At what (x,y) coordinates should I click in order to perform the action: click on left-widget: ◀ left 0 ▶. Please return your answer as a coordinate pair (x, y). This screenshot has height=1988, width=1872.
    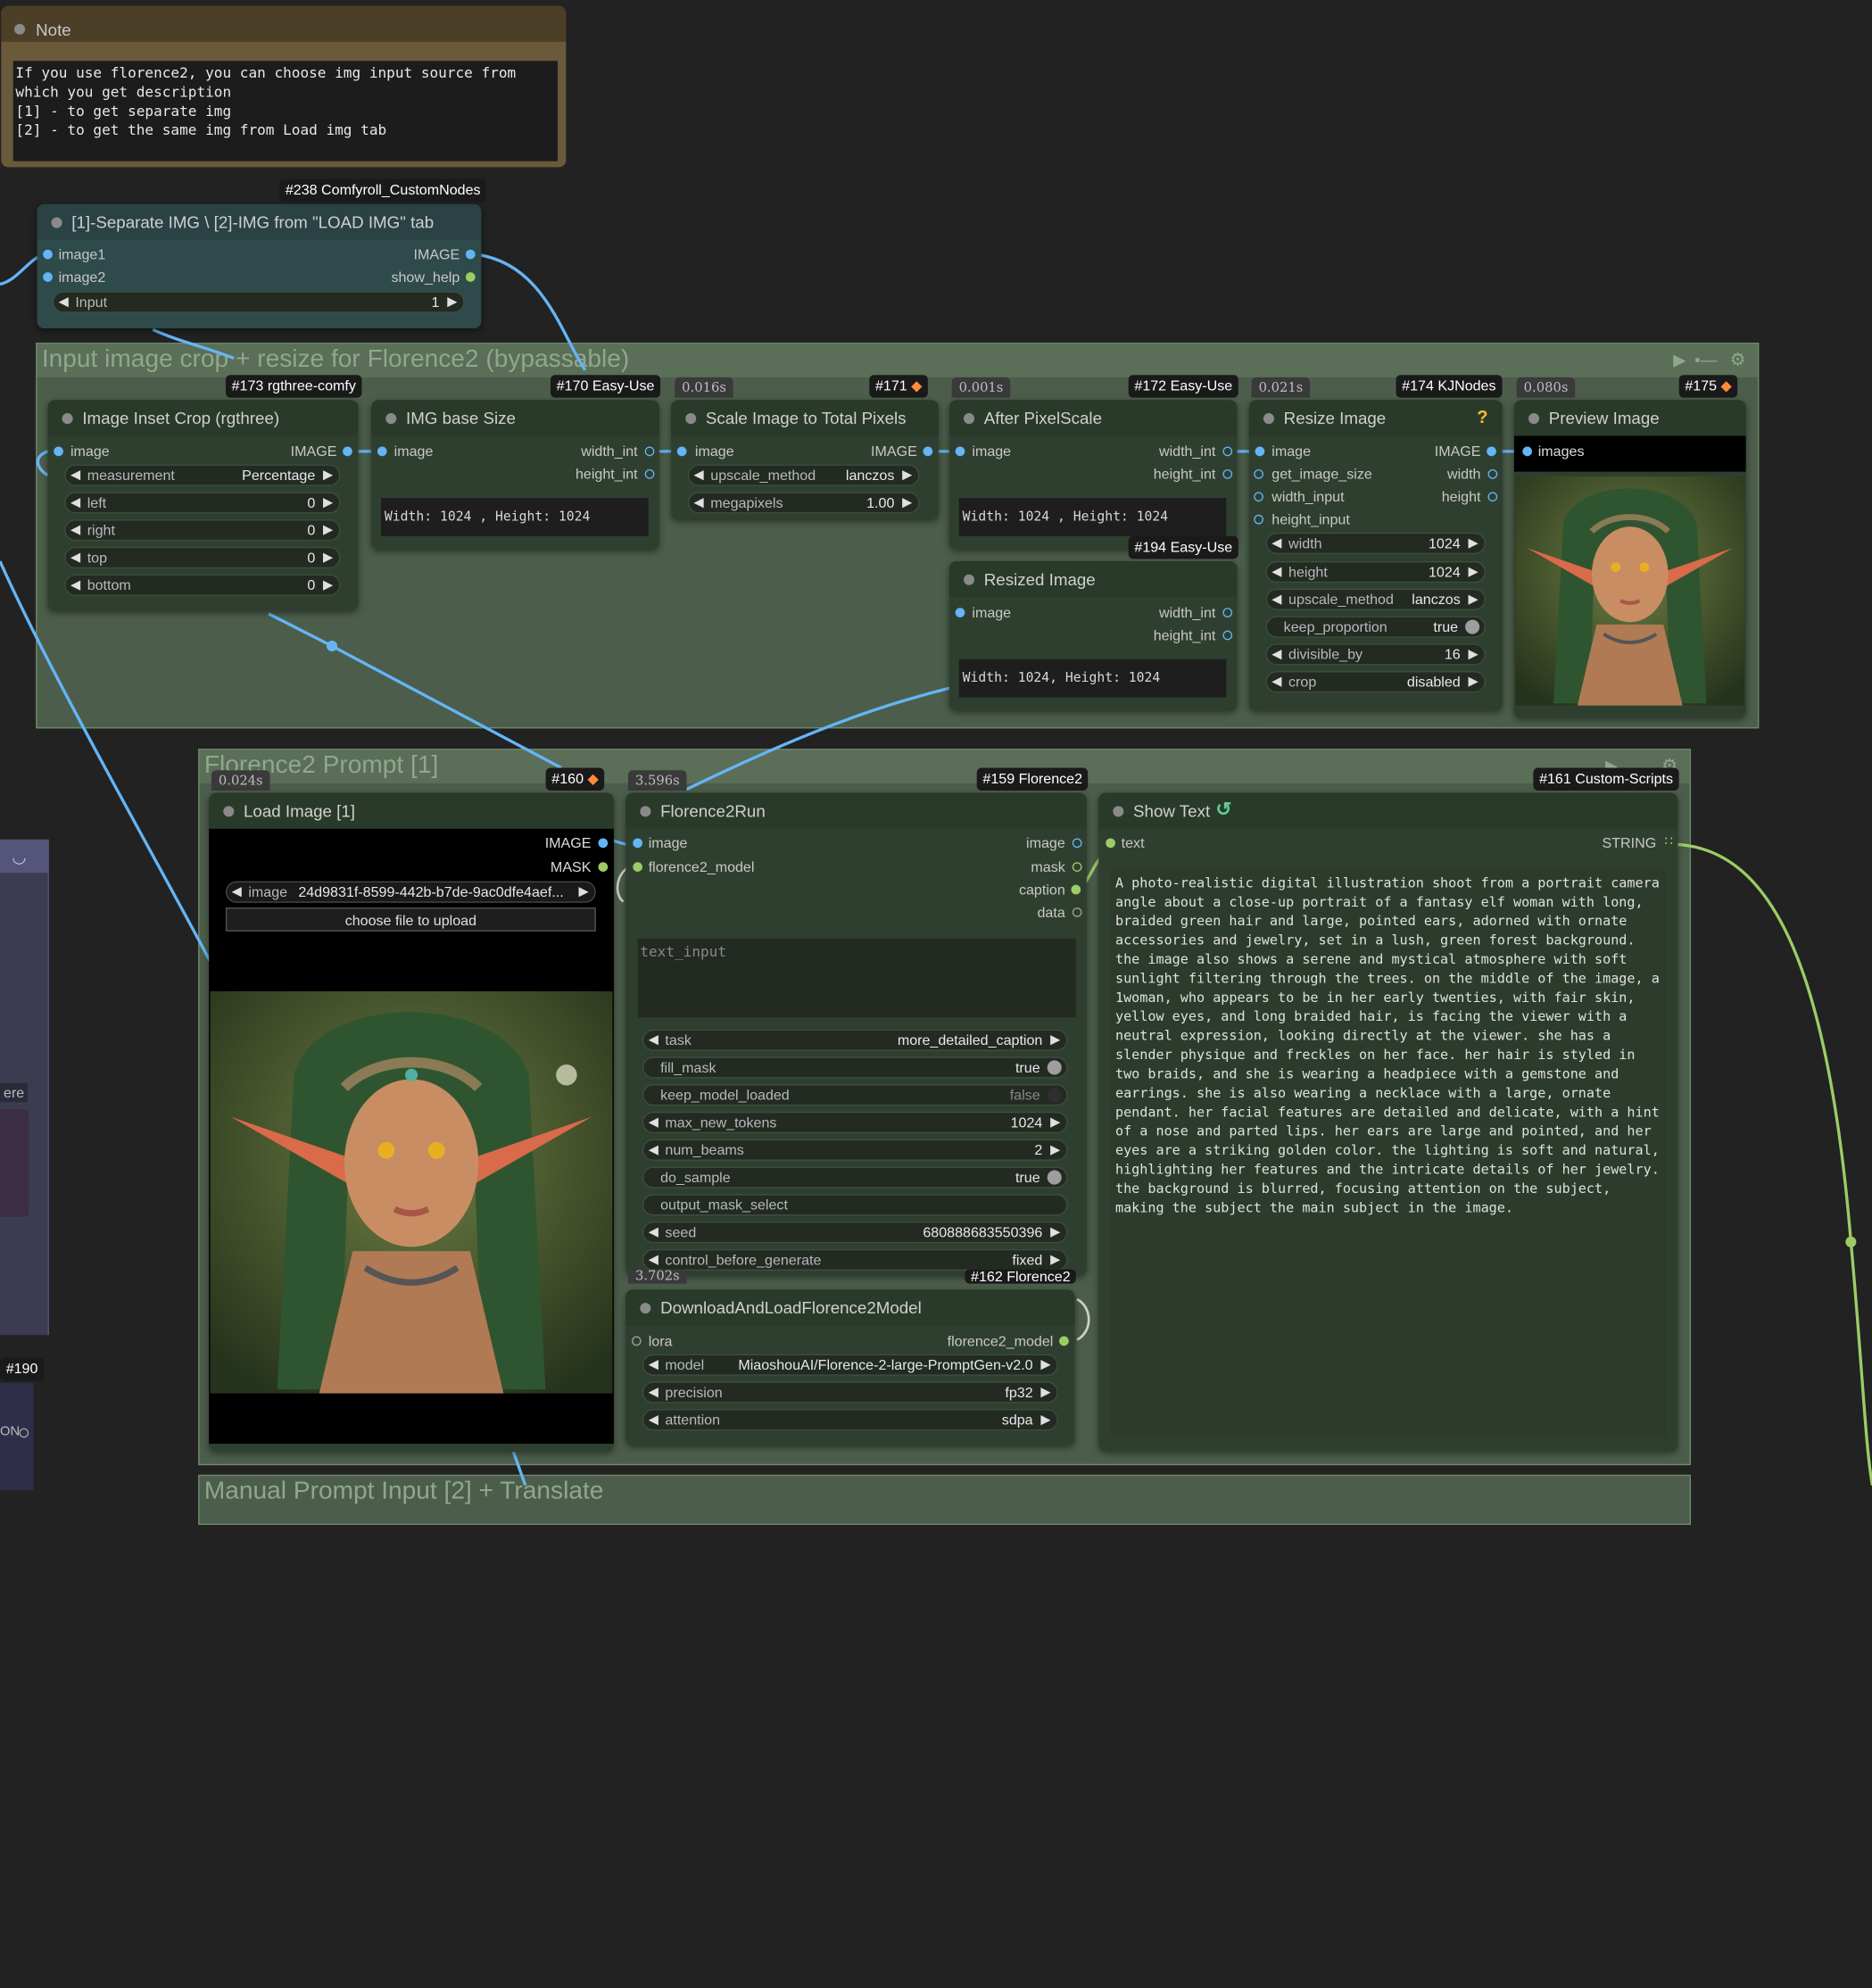
    Looking at the image, I should click on (202, 503).